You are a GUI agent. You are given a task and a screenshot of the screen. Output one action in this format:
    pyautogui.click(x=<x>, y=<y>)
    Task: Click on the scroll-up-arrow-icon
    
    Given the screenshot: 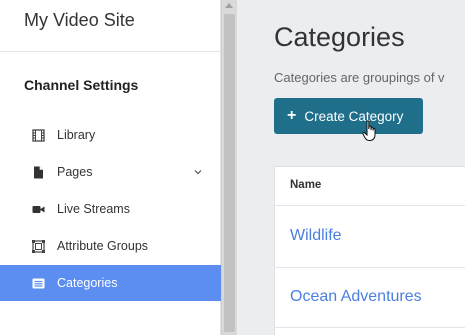 What is the action you would take?
    pyautogui.click(x=229, y=5)
    